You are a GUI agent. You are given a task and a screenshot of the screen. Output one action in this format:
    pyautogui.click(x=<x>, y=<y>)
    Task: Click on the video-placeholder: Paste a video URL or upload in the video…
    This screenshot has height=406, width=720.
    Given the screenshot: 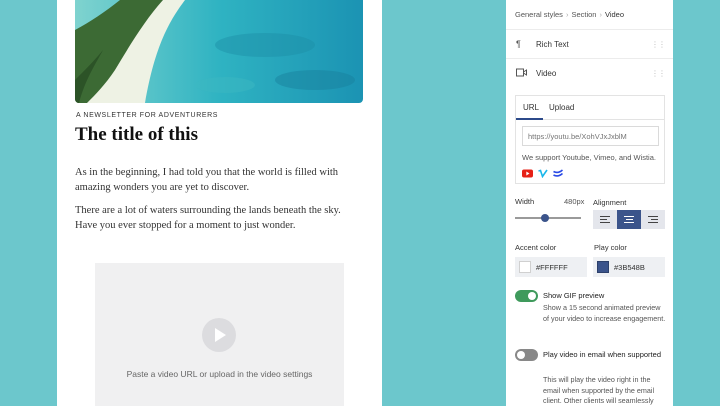 What is the action you would take?
    pyautogui.click(x=219, y=334)
    